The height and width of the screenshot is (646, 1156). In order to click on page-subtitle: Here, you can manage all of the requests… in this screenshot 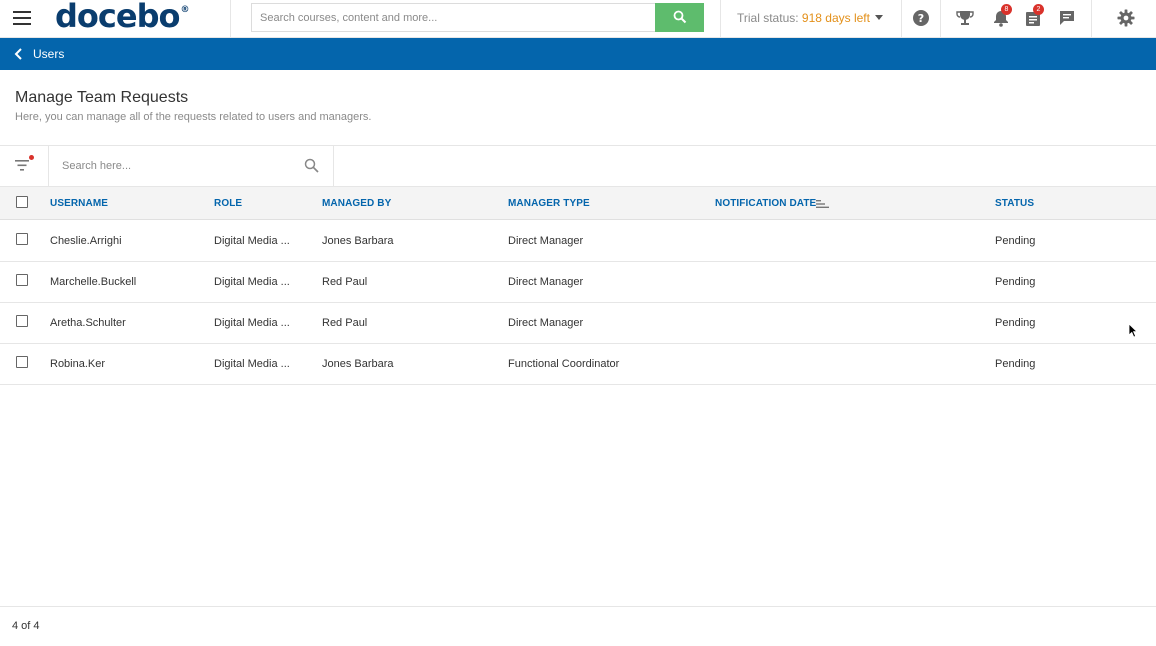, I will do `click(193, 117)`.